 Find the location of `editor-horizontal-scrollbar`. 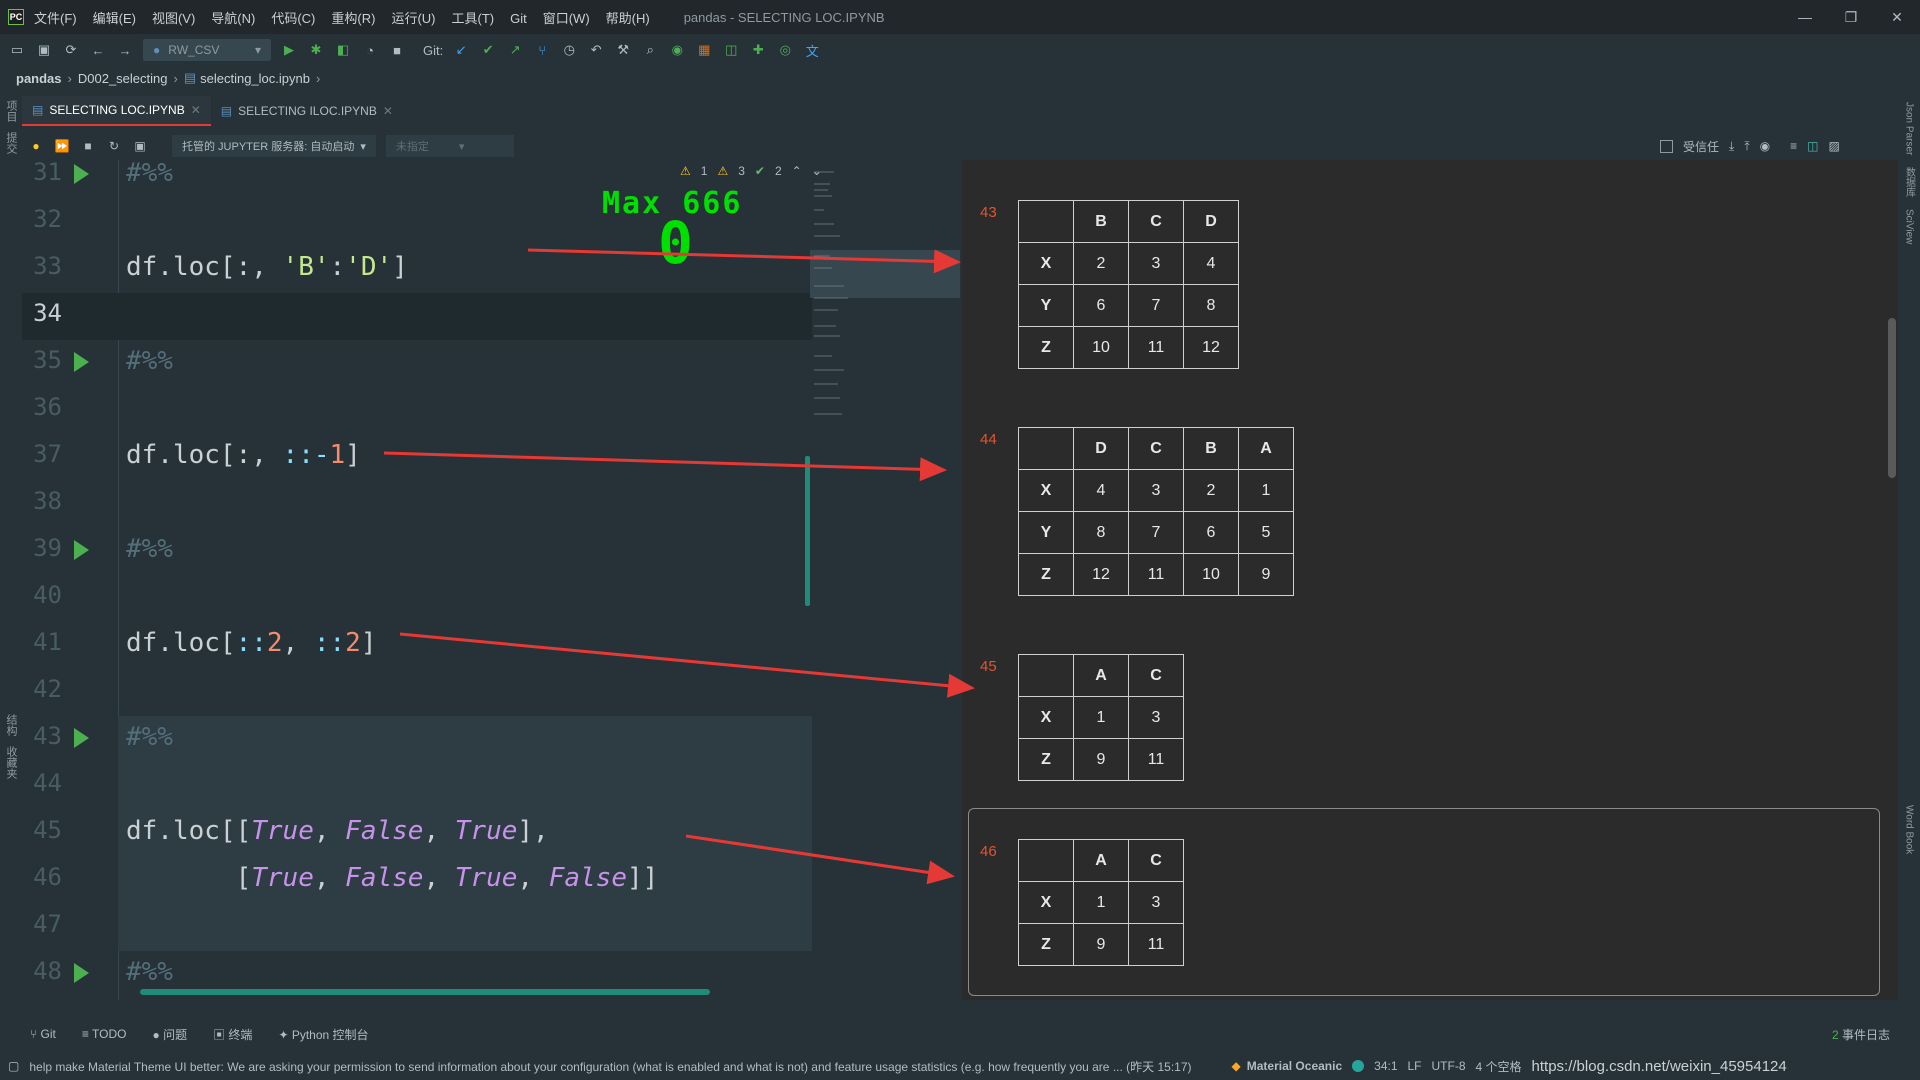

editor-horizontal-scrollbar is located at coordinates (425, 992).